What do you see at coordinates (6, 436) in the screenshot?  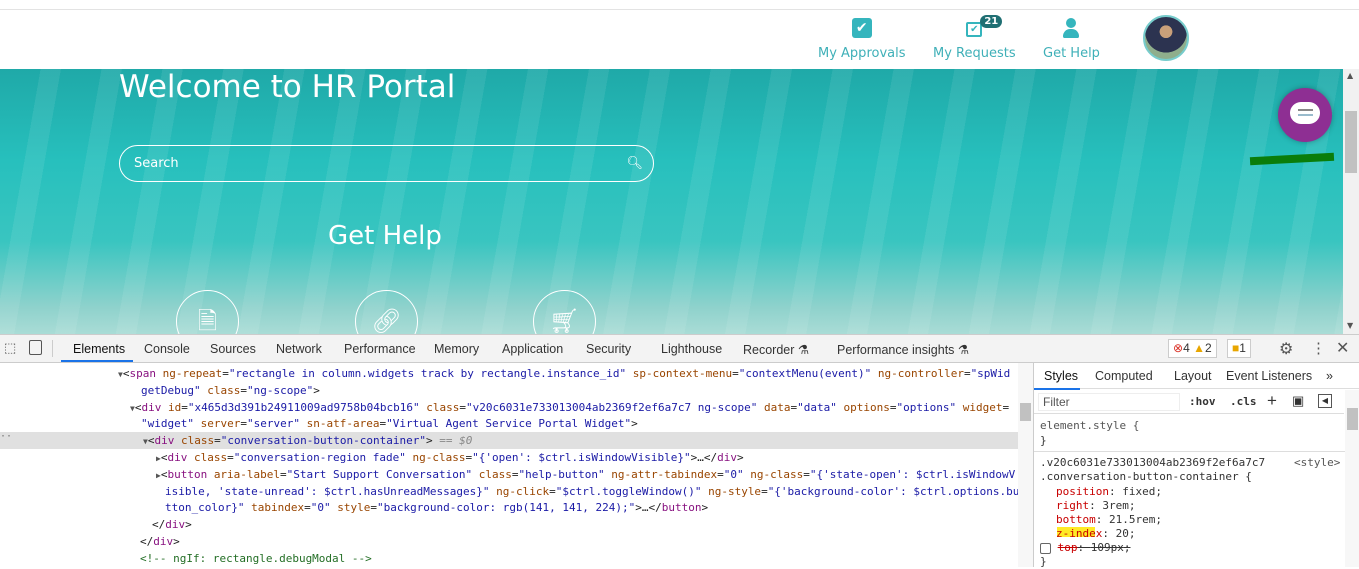 I see `row-menu-icon: ··` at bounding box center [6, 436].